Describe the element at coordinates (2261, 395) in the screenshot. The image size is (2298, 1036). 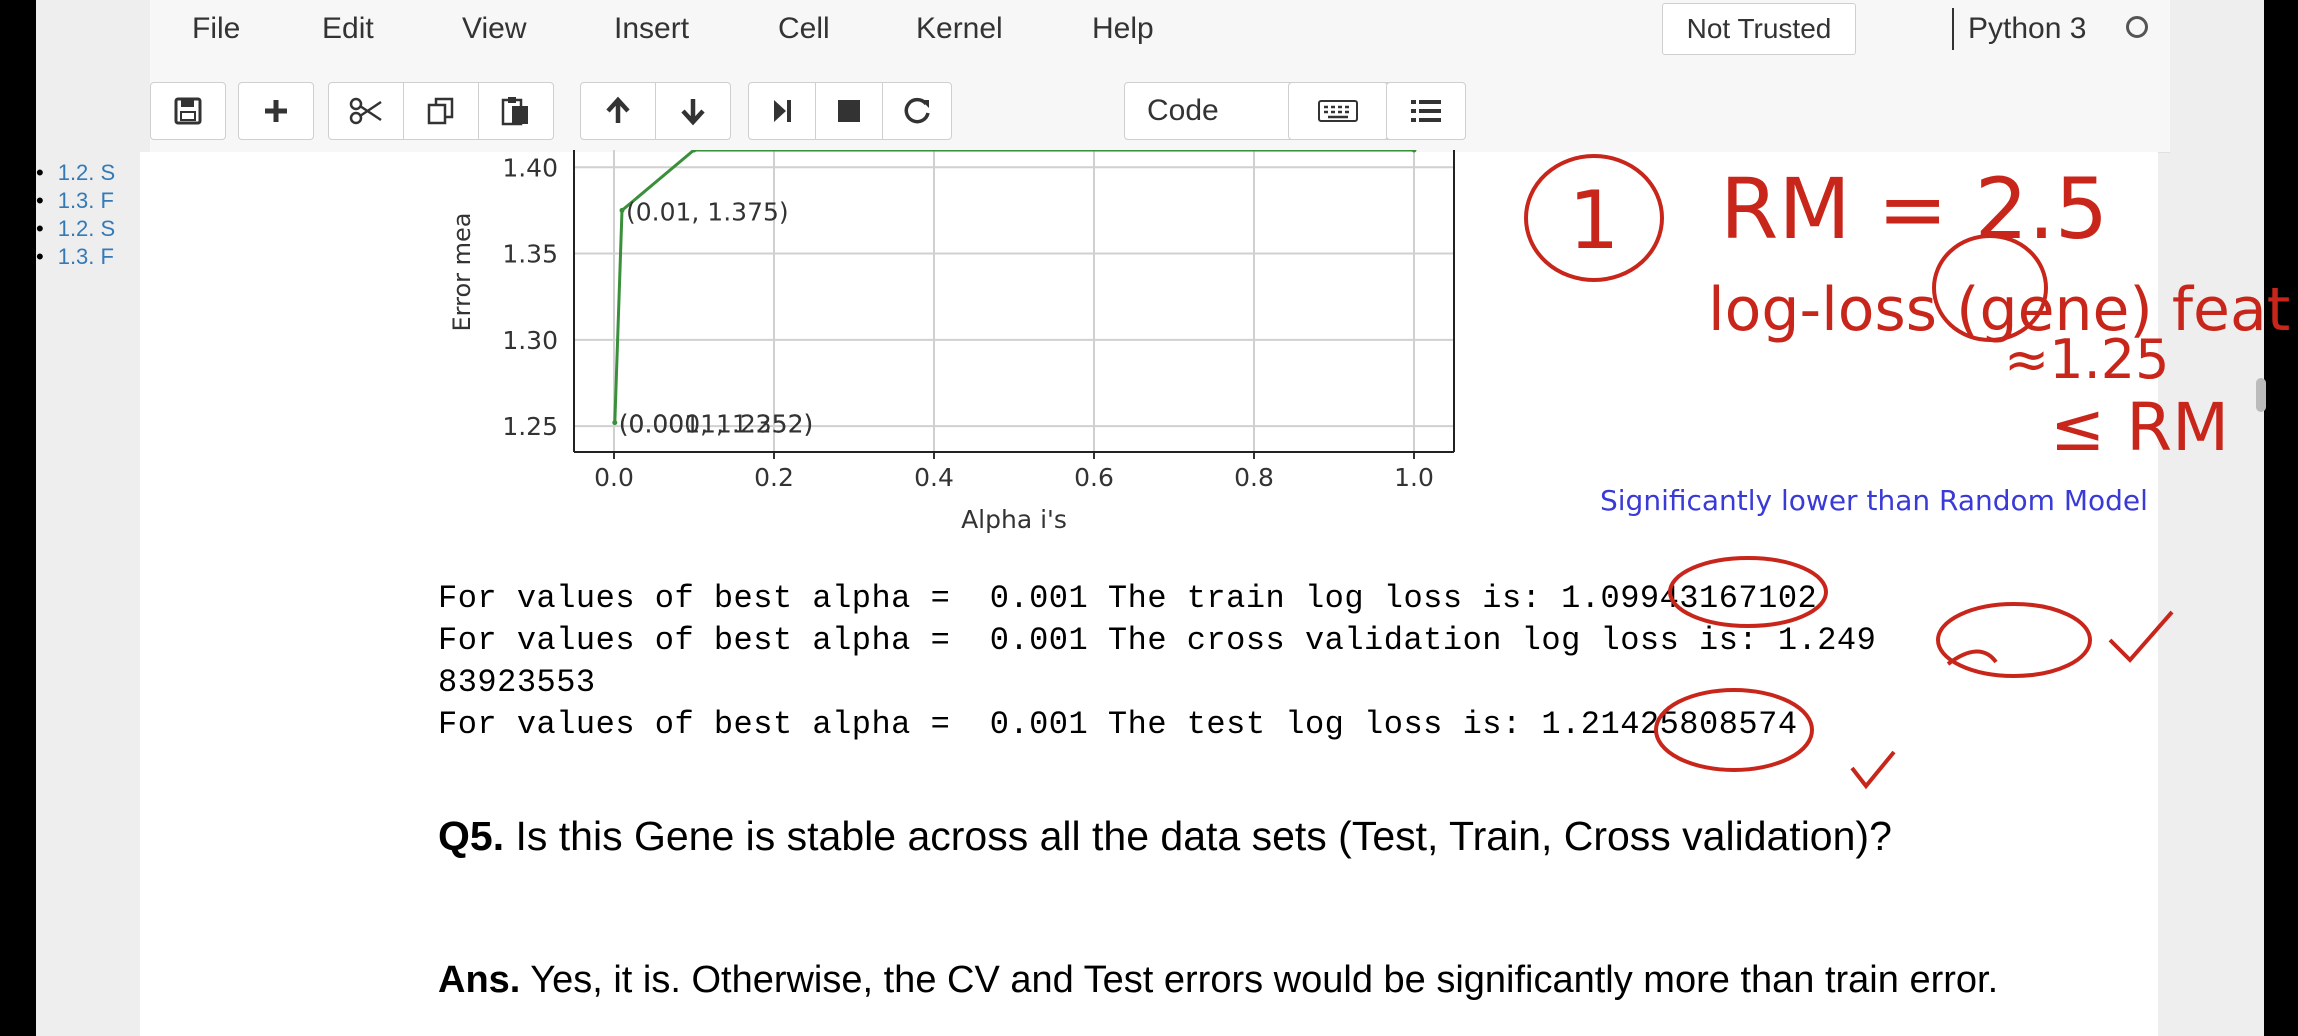
I see `scrollbar-thumb` at that location.